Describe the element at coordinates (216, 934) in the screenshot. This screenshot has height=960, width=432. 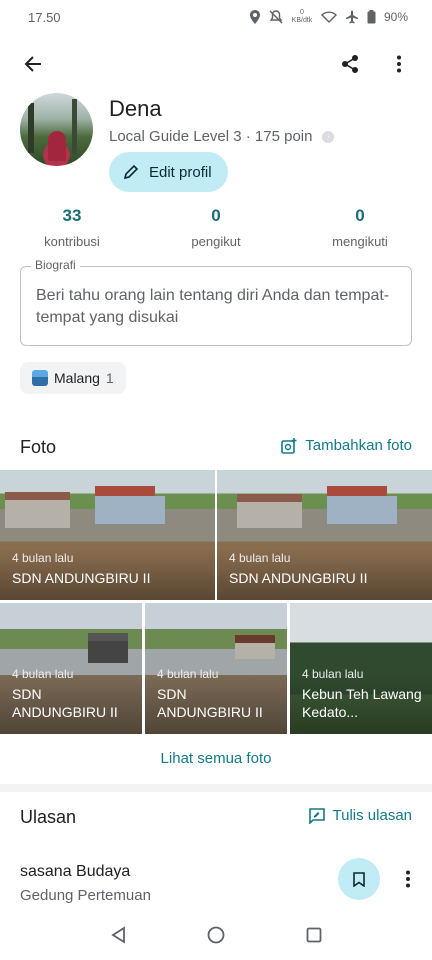
I see `nav-home-icon` at that location.